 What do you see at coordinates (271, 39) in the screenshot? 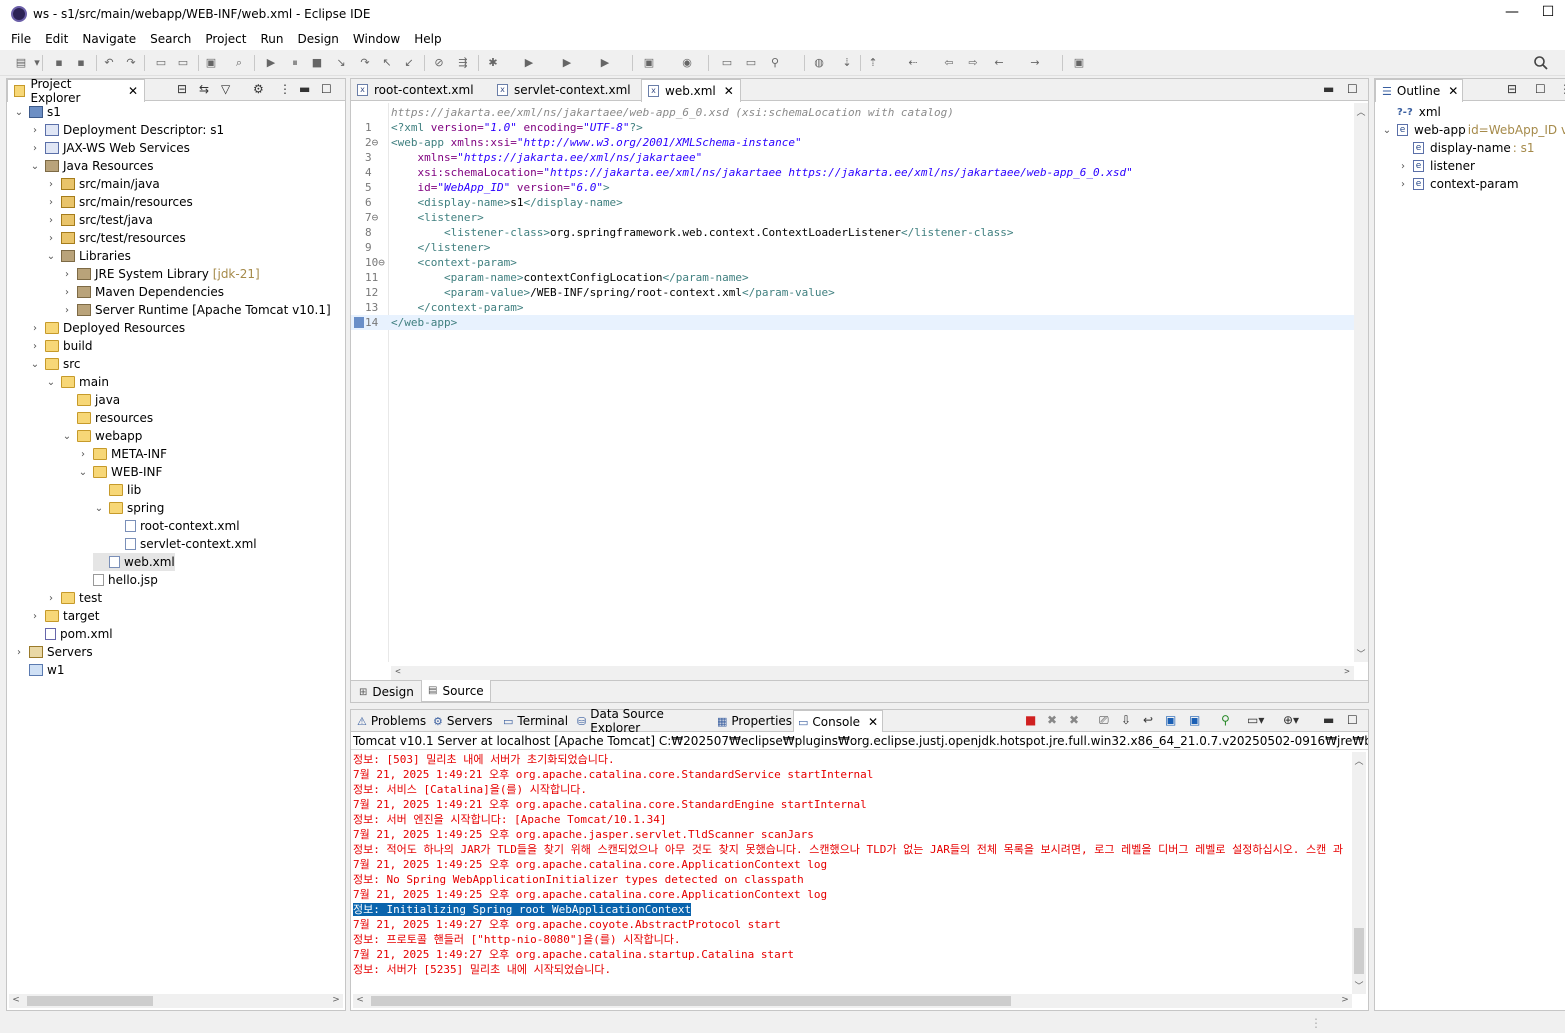
I see `menu-run: Run` at bounding box center [271, 39].